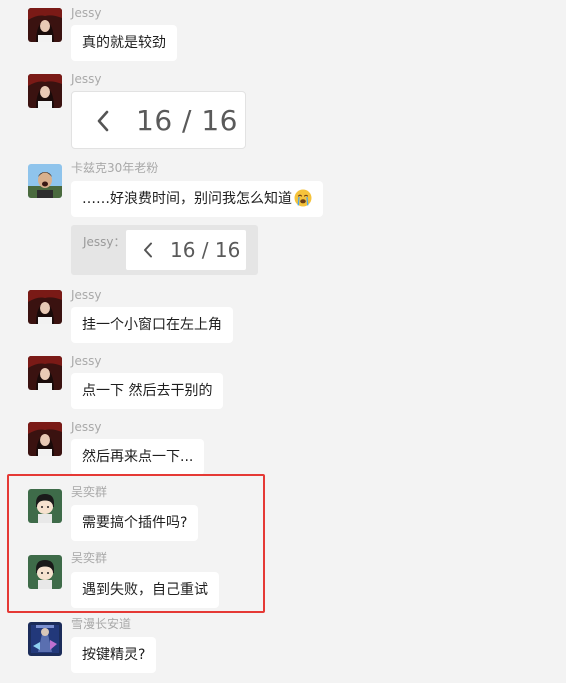  What do you see at coordinates (101, 624) in the screenshot?
I see `sender-name: 雪漫长安道` at bounding box center [101, 624].